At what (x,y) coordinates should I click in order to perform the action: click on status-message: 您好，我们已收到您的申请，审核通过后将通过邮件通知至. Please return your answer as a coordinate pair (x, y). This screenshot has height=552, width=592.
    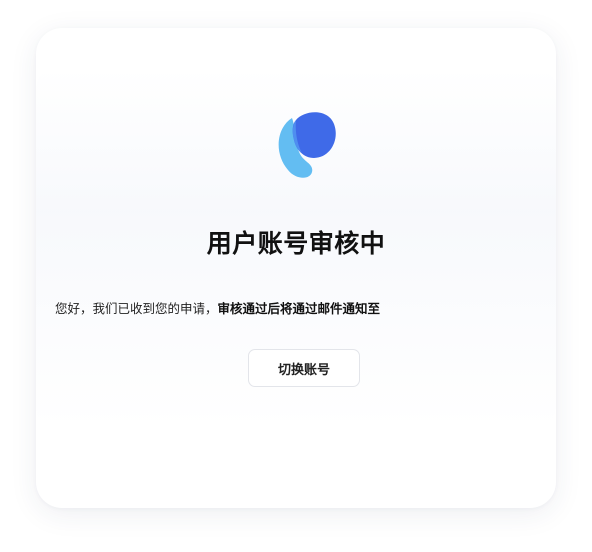
    Looking at the image, I should click on (300, 307).